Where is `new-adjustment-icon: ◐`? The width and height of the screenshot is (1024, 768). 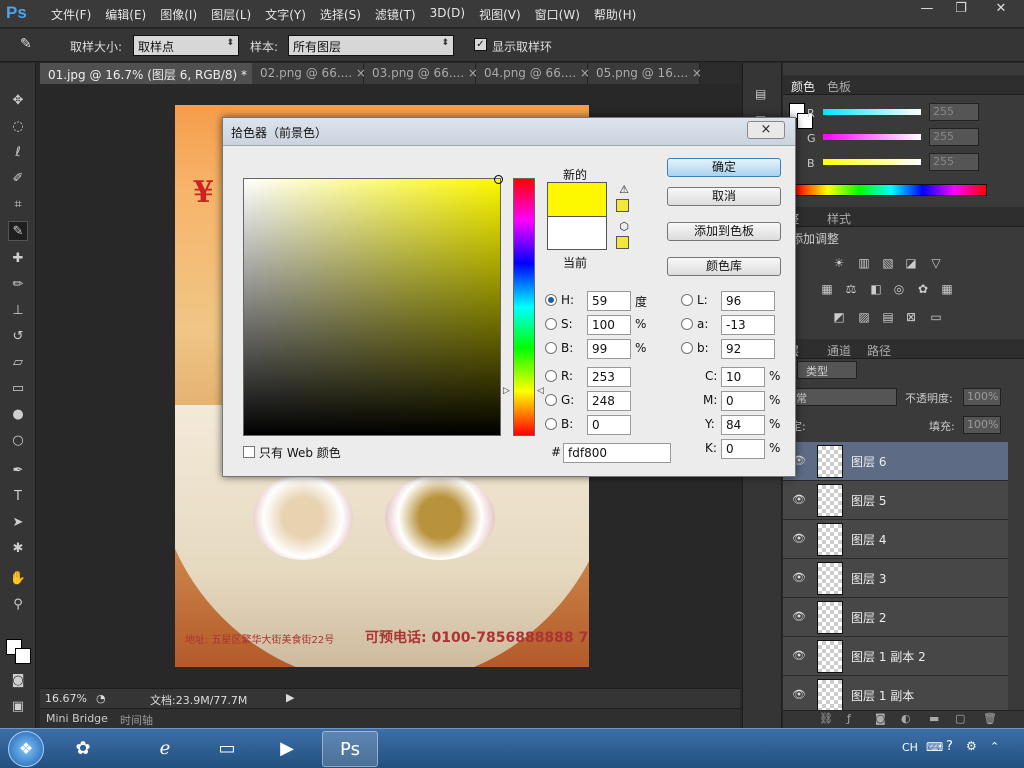 new-adjustment-icon: ◐ is located at coordinates (906, 718).